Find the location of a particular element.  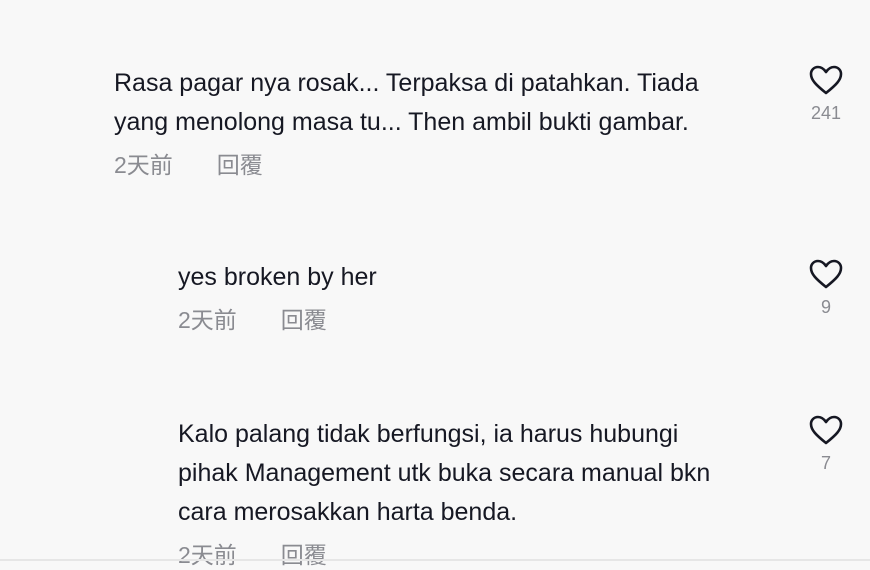

like-button: 241 is located at coordinates (826, 94).